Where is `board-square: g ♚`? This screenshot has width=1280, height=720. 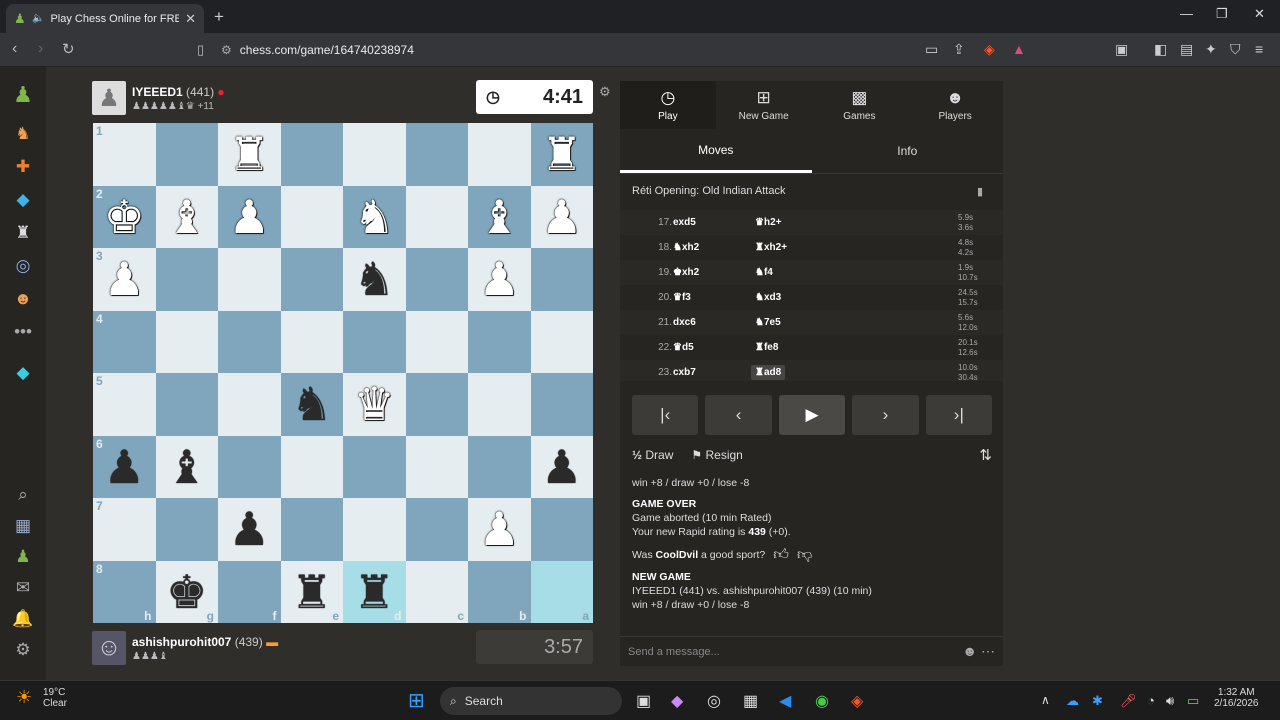 board-square: g ♚ is located at coordinates (186, 591).